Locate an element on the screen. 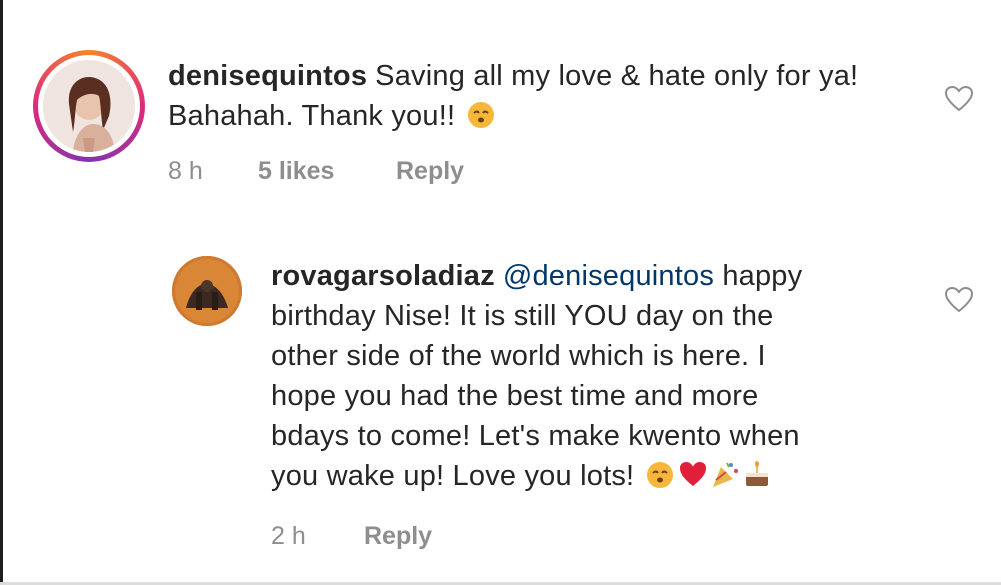 Image resolution: width=1001 pixels, height=585 pixels. reply-text-line: you wake up! Love you lots! is located at coordinates (453, 476).